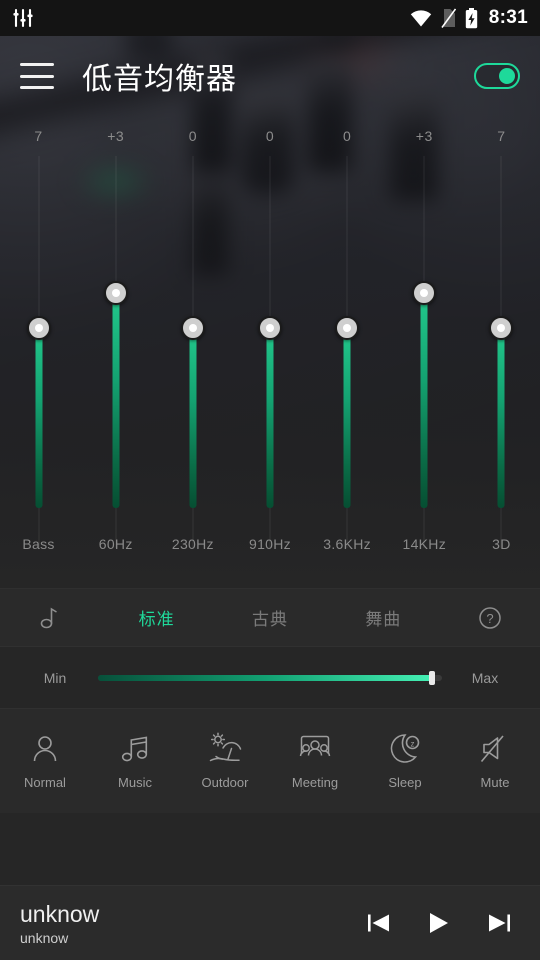 The image size is (540, 960). Describe the element at coordinates (413, 744) in the screenshot. I see `svg-text: z` at that location.